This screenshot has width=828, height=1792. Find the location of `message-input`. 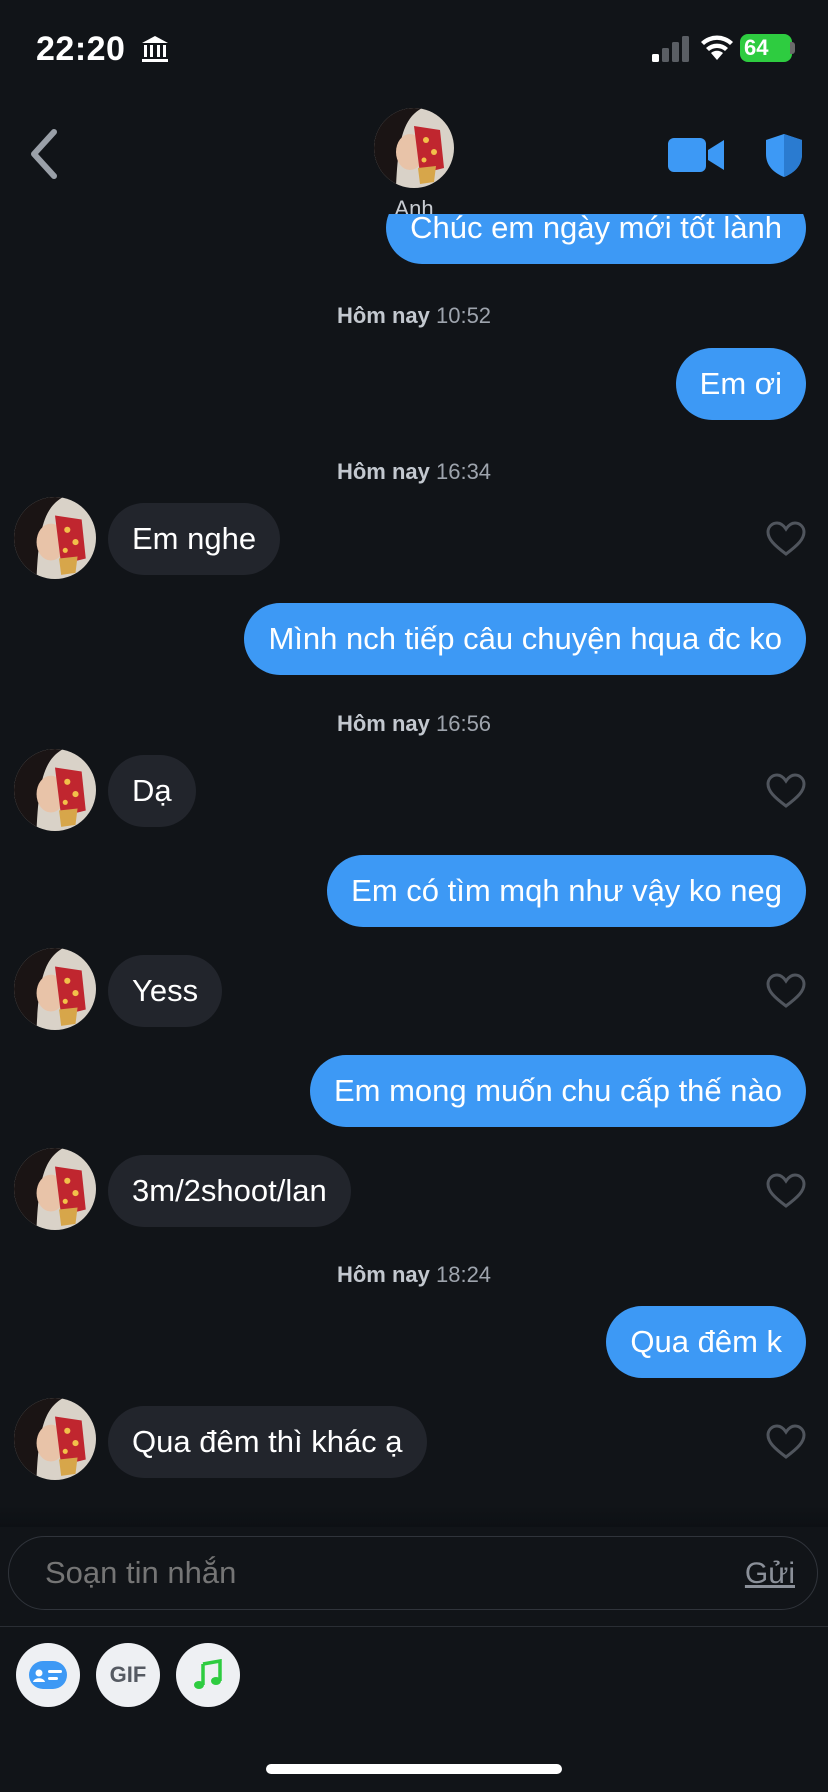

message-input is located at coordinates (345, 1573).